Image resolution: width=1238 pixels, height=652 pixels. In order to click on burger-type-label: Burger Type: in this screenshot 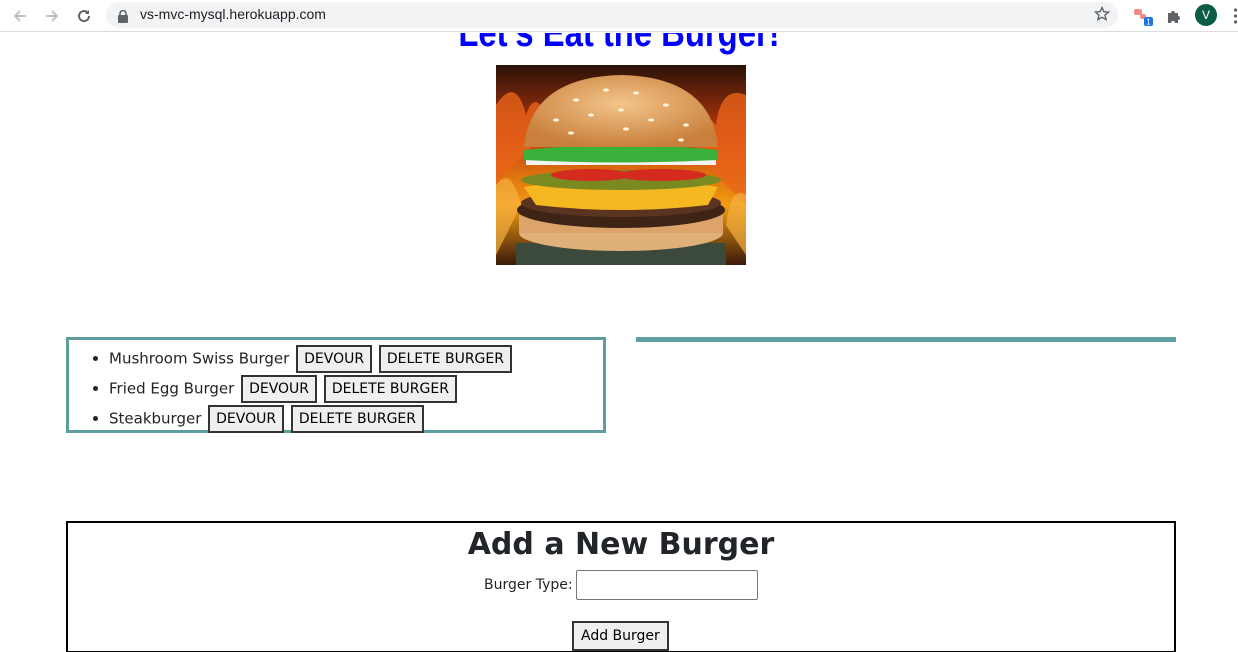, I will do `click(528, 585)`.